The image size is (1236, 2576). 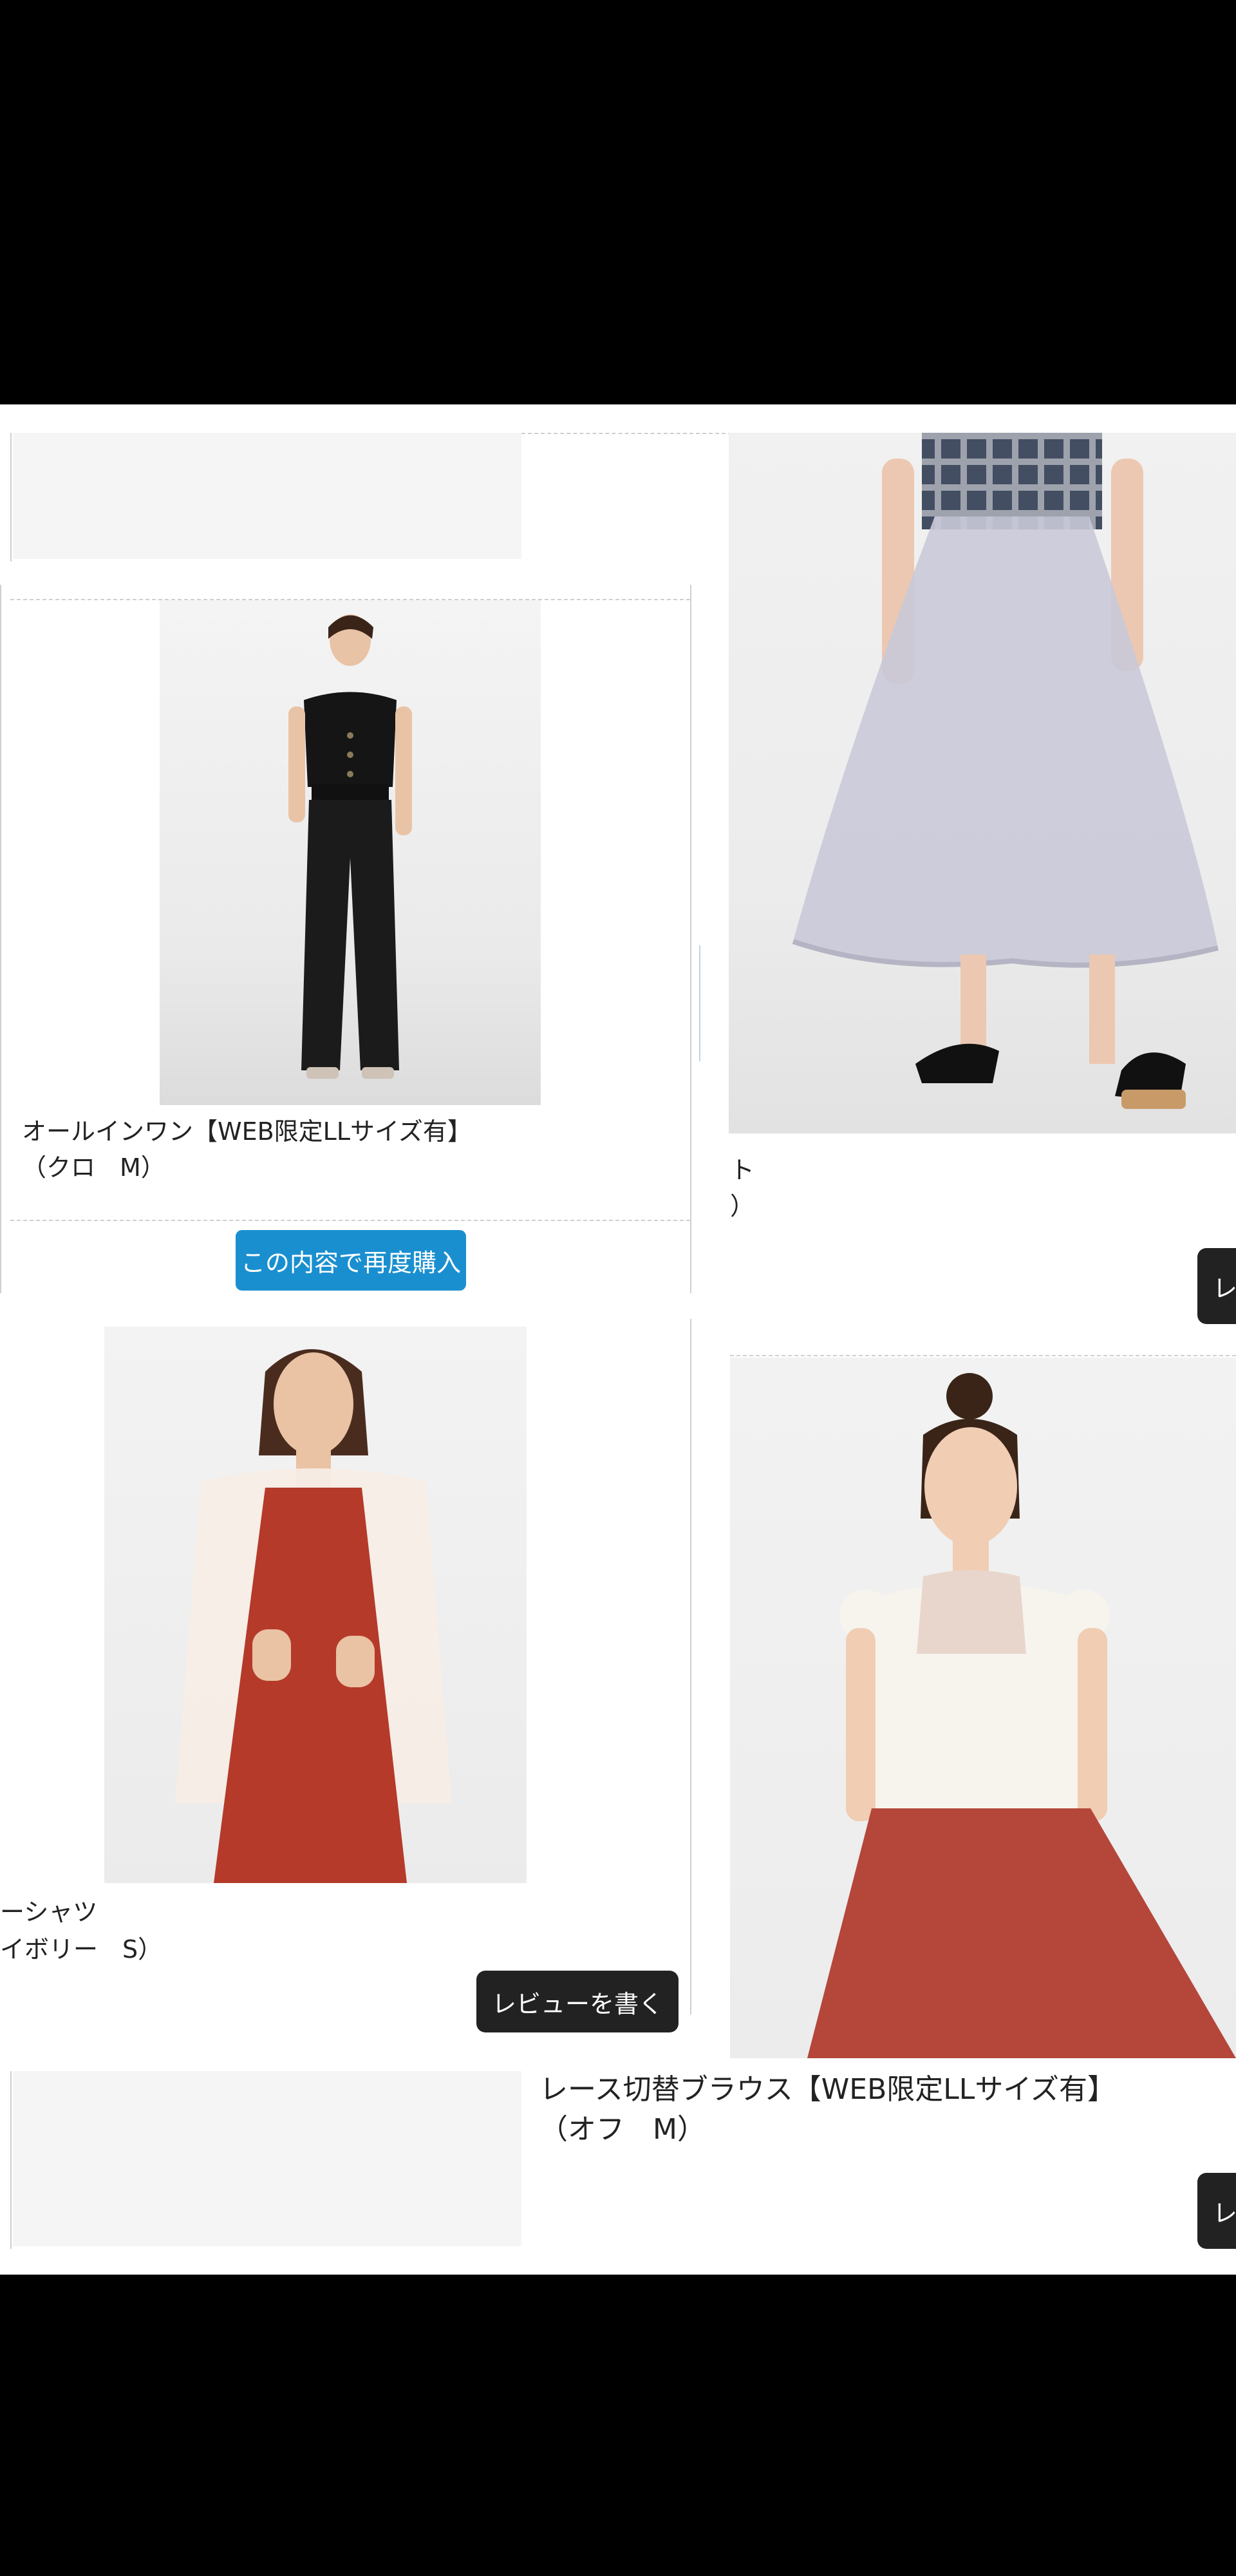 I want to click on skirt-photo-illustration, so click(x=1006, y=771).